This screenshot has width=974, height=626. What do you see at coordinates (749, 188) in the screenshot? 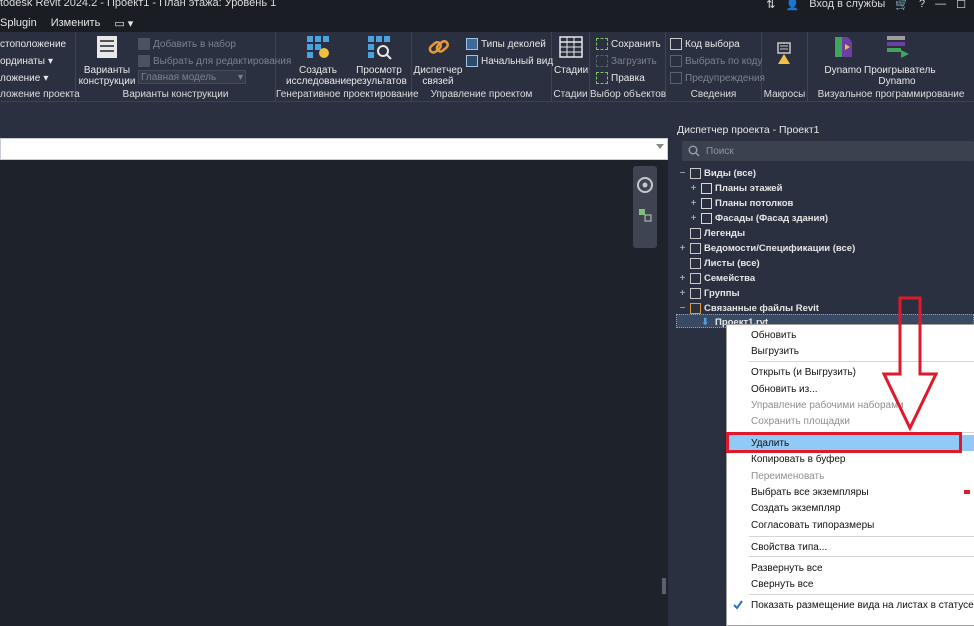
I see `tree-item-label: Планы этажей` at bounding box center [749, 188].